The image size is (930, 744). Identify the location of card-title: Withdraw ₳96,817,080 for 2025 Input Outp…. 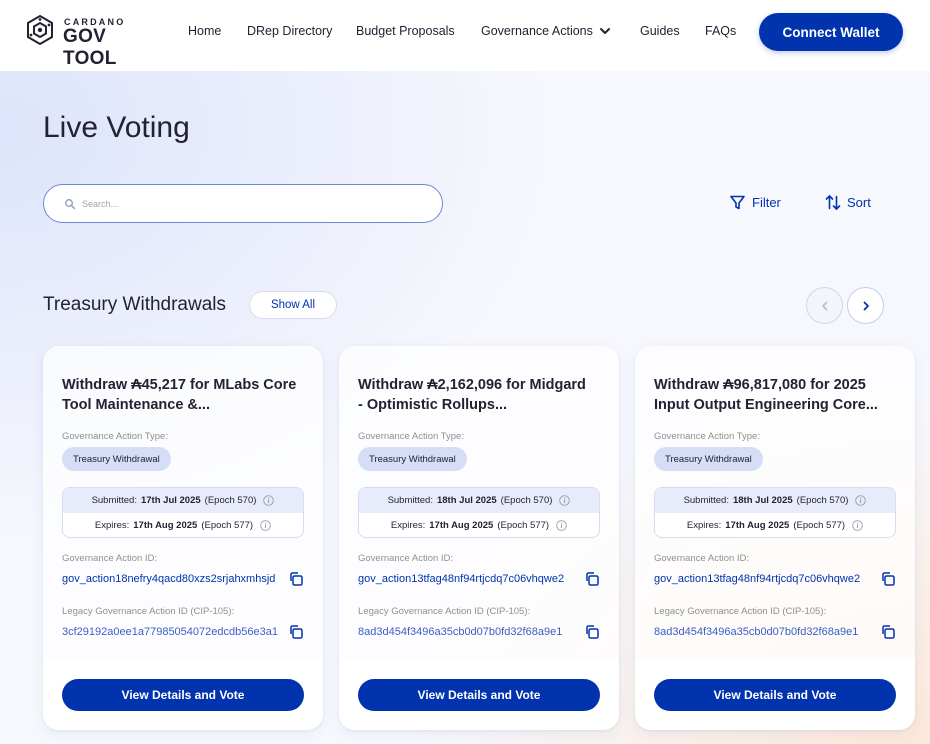
(776, 395).